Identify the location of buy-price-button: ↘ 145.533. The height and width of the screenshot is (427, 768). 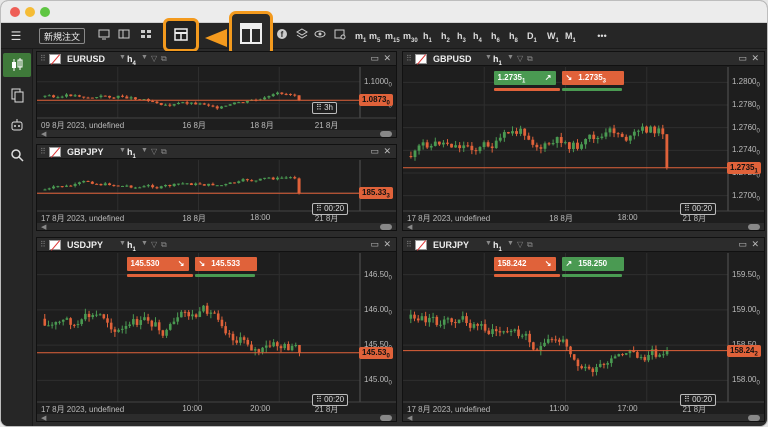
(225, 264).